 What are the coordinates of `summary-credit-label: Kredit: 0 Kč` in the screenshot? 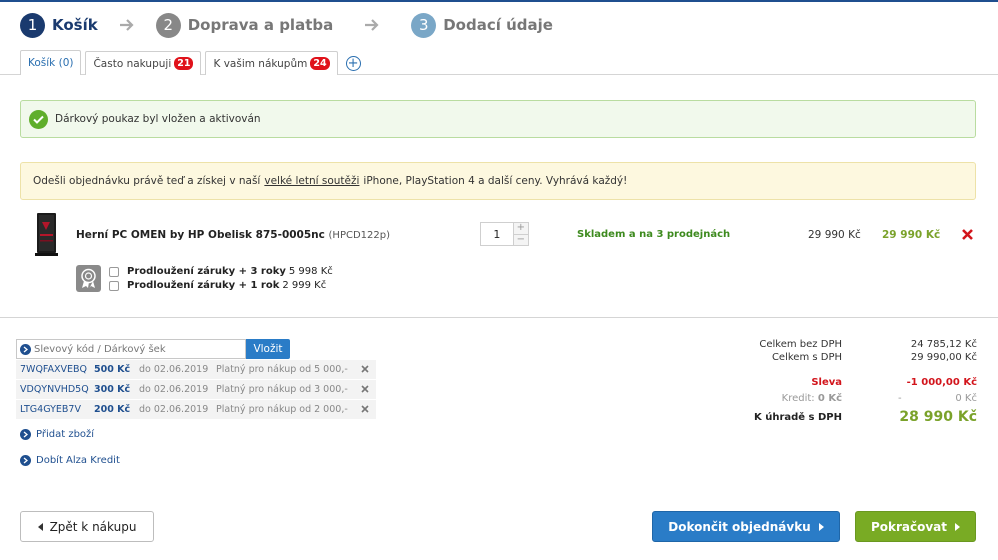 It's located at (812, 398).